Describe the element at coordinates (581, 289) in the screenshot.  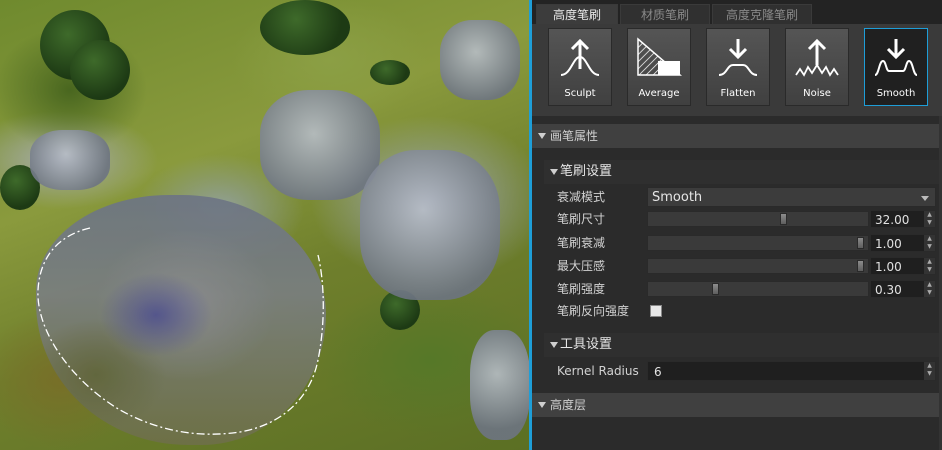
I see `brush-strength-label: 笔刷强度` at that location.